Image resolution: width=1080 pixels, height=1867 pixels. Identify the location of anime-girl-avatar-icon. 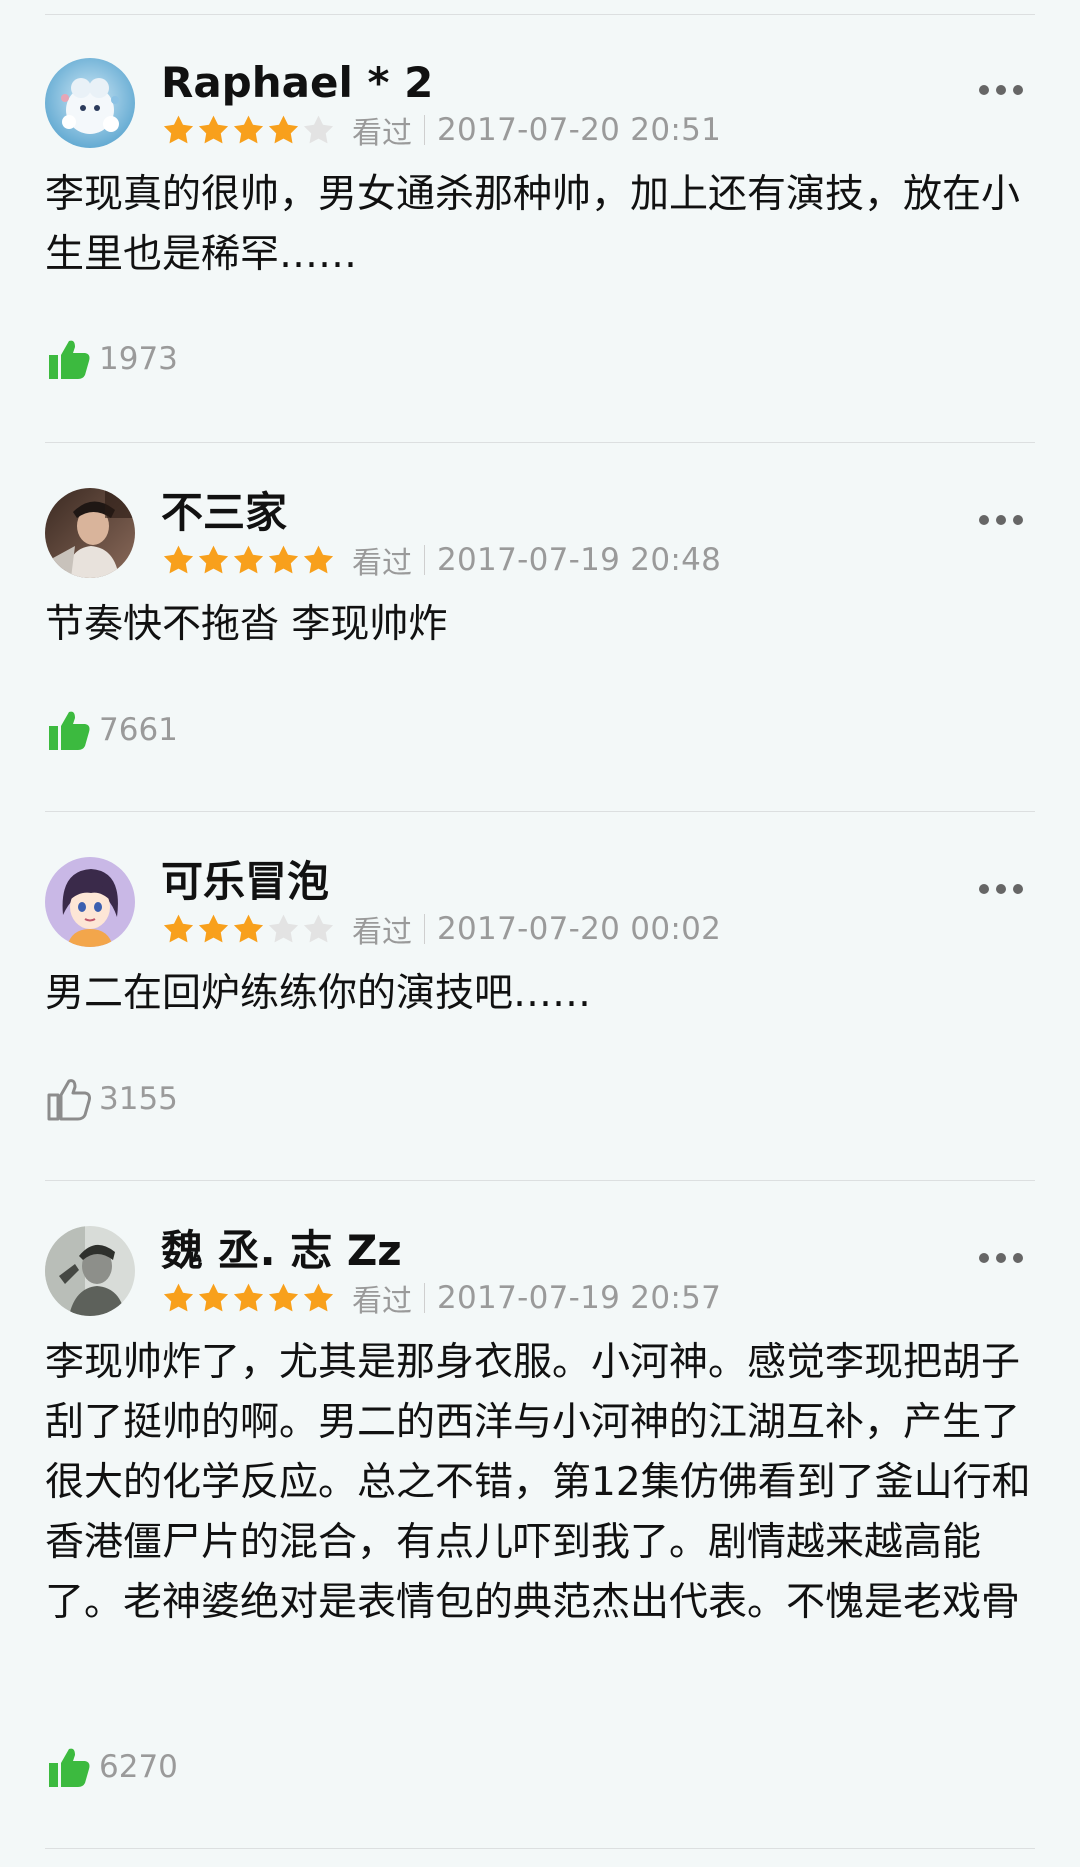
(90, 902).